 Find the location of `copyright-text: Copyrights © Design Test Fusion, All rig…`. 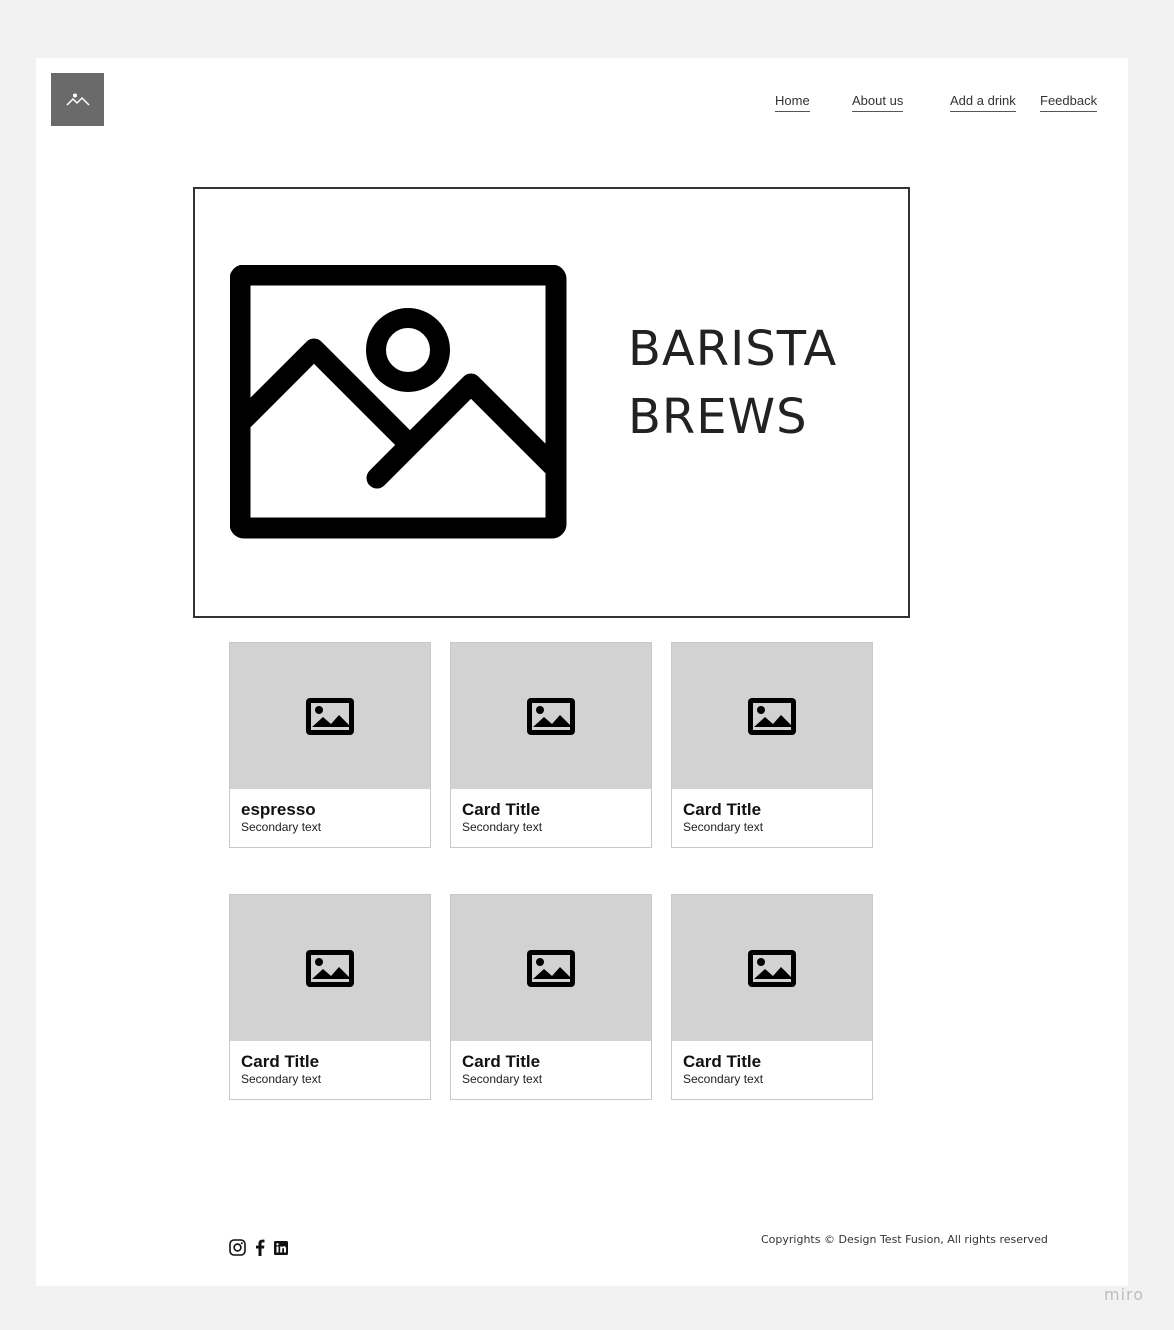

copyright-text: Copyrights © Design Test Fusion, All rig… is located at coordinates (904, 1239).